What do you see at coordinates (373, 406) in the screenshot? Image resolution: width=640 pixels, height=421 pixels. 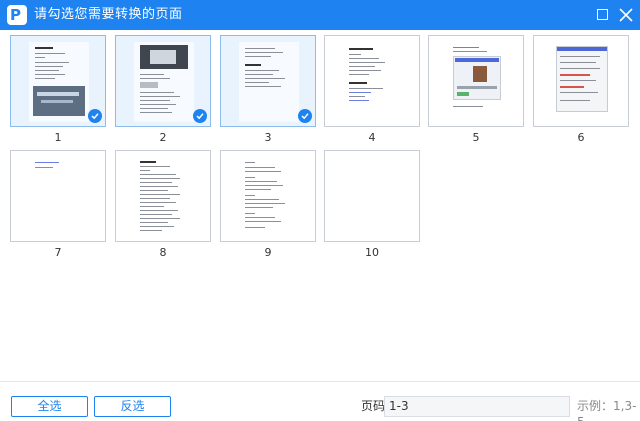 I see `page-range-label: 页码` at bounding box center [373, 406].